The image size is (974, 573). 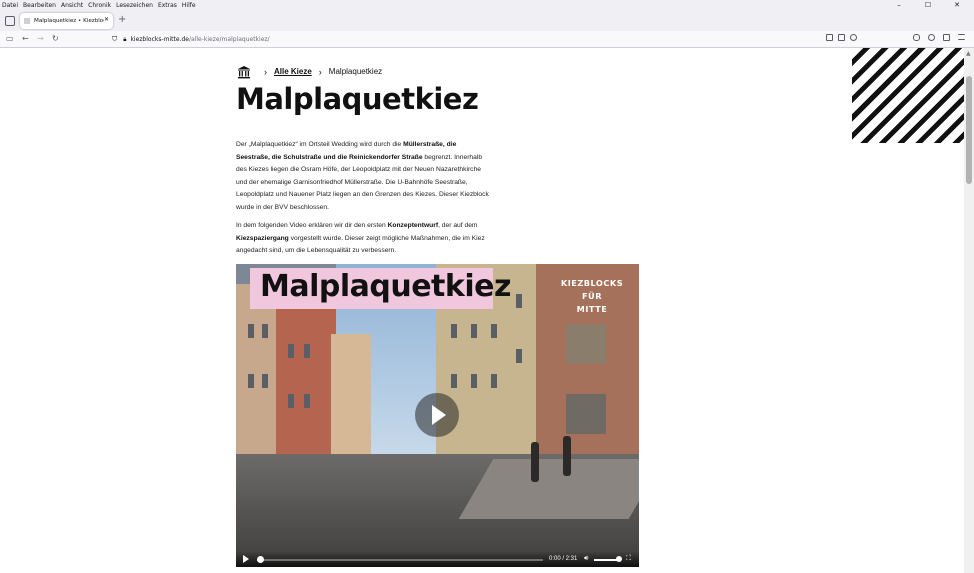 What do you see at coordinates (124, 40) in the screenshot?
I see `lock-icon: 🔒︎` at bounding box center [124, 40].